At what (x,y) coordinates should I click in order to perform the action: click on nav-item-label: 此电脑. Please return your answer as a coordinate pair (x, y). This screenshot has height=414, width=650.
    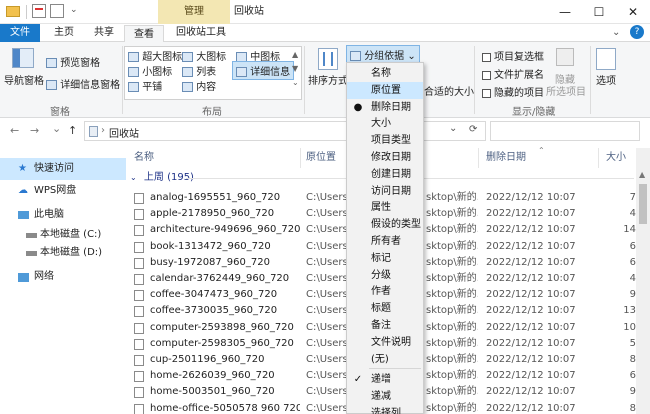
    Looking at the image, I should click on (49, 214).